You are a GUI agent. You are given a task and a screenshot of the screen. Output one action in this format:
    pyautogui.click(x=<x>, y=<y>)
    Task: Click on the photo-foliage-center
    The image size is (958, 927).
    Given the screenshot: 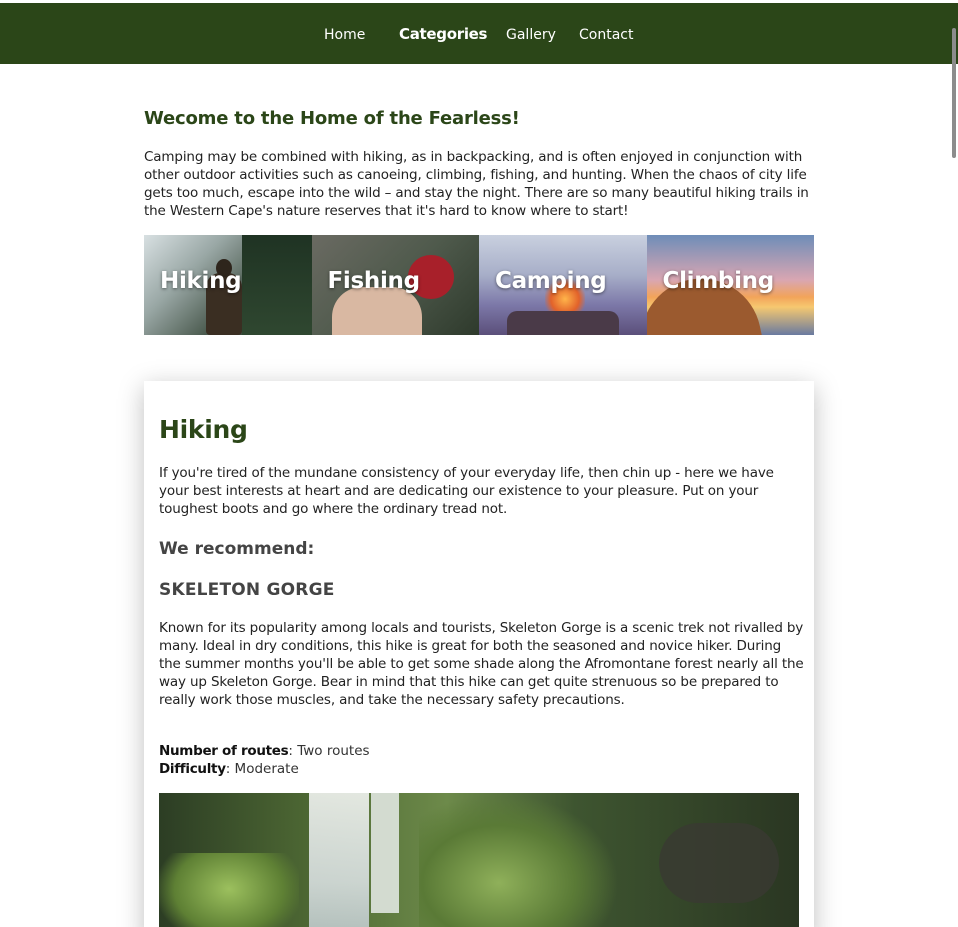 What is the action you would take?
    pyautogui.click(x=519, y=860)
    